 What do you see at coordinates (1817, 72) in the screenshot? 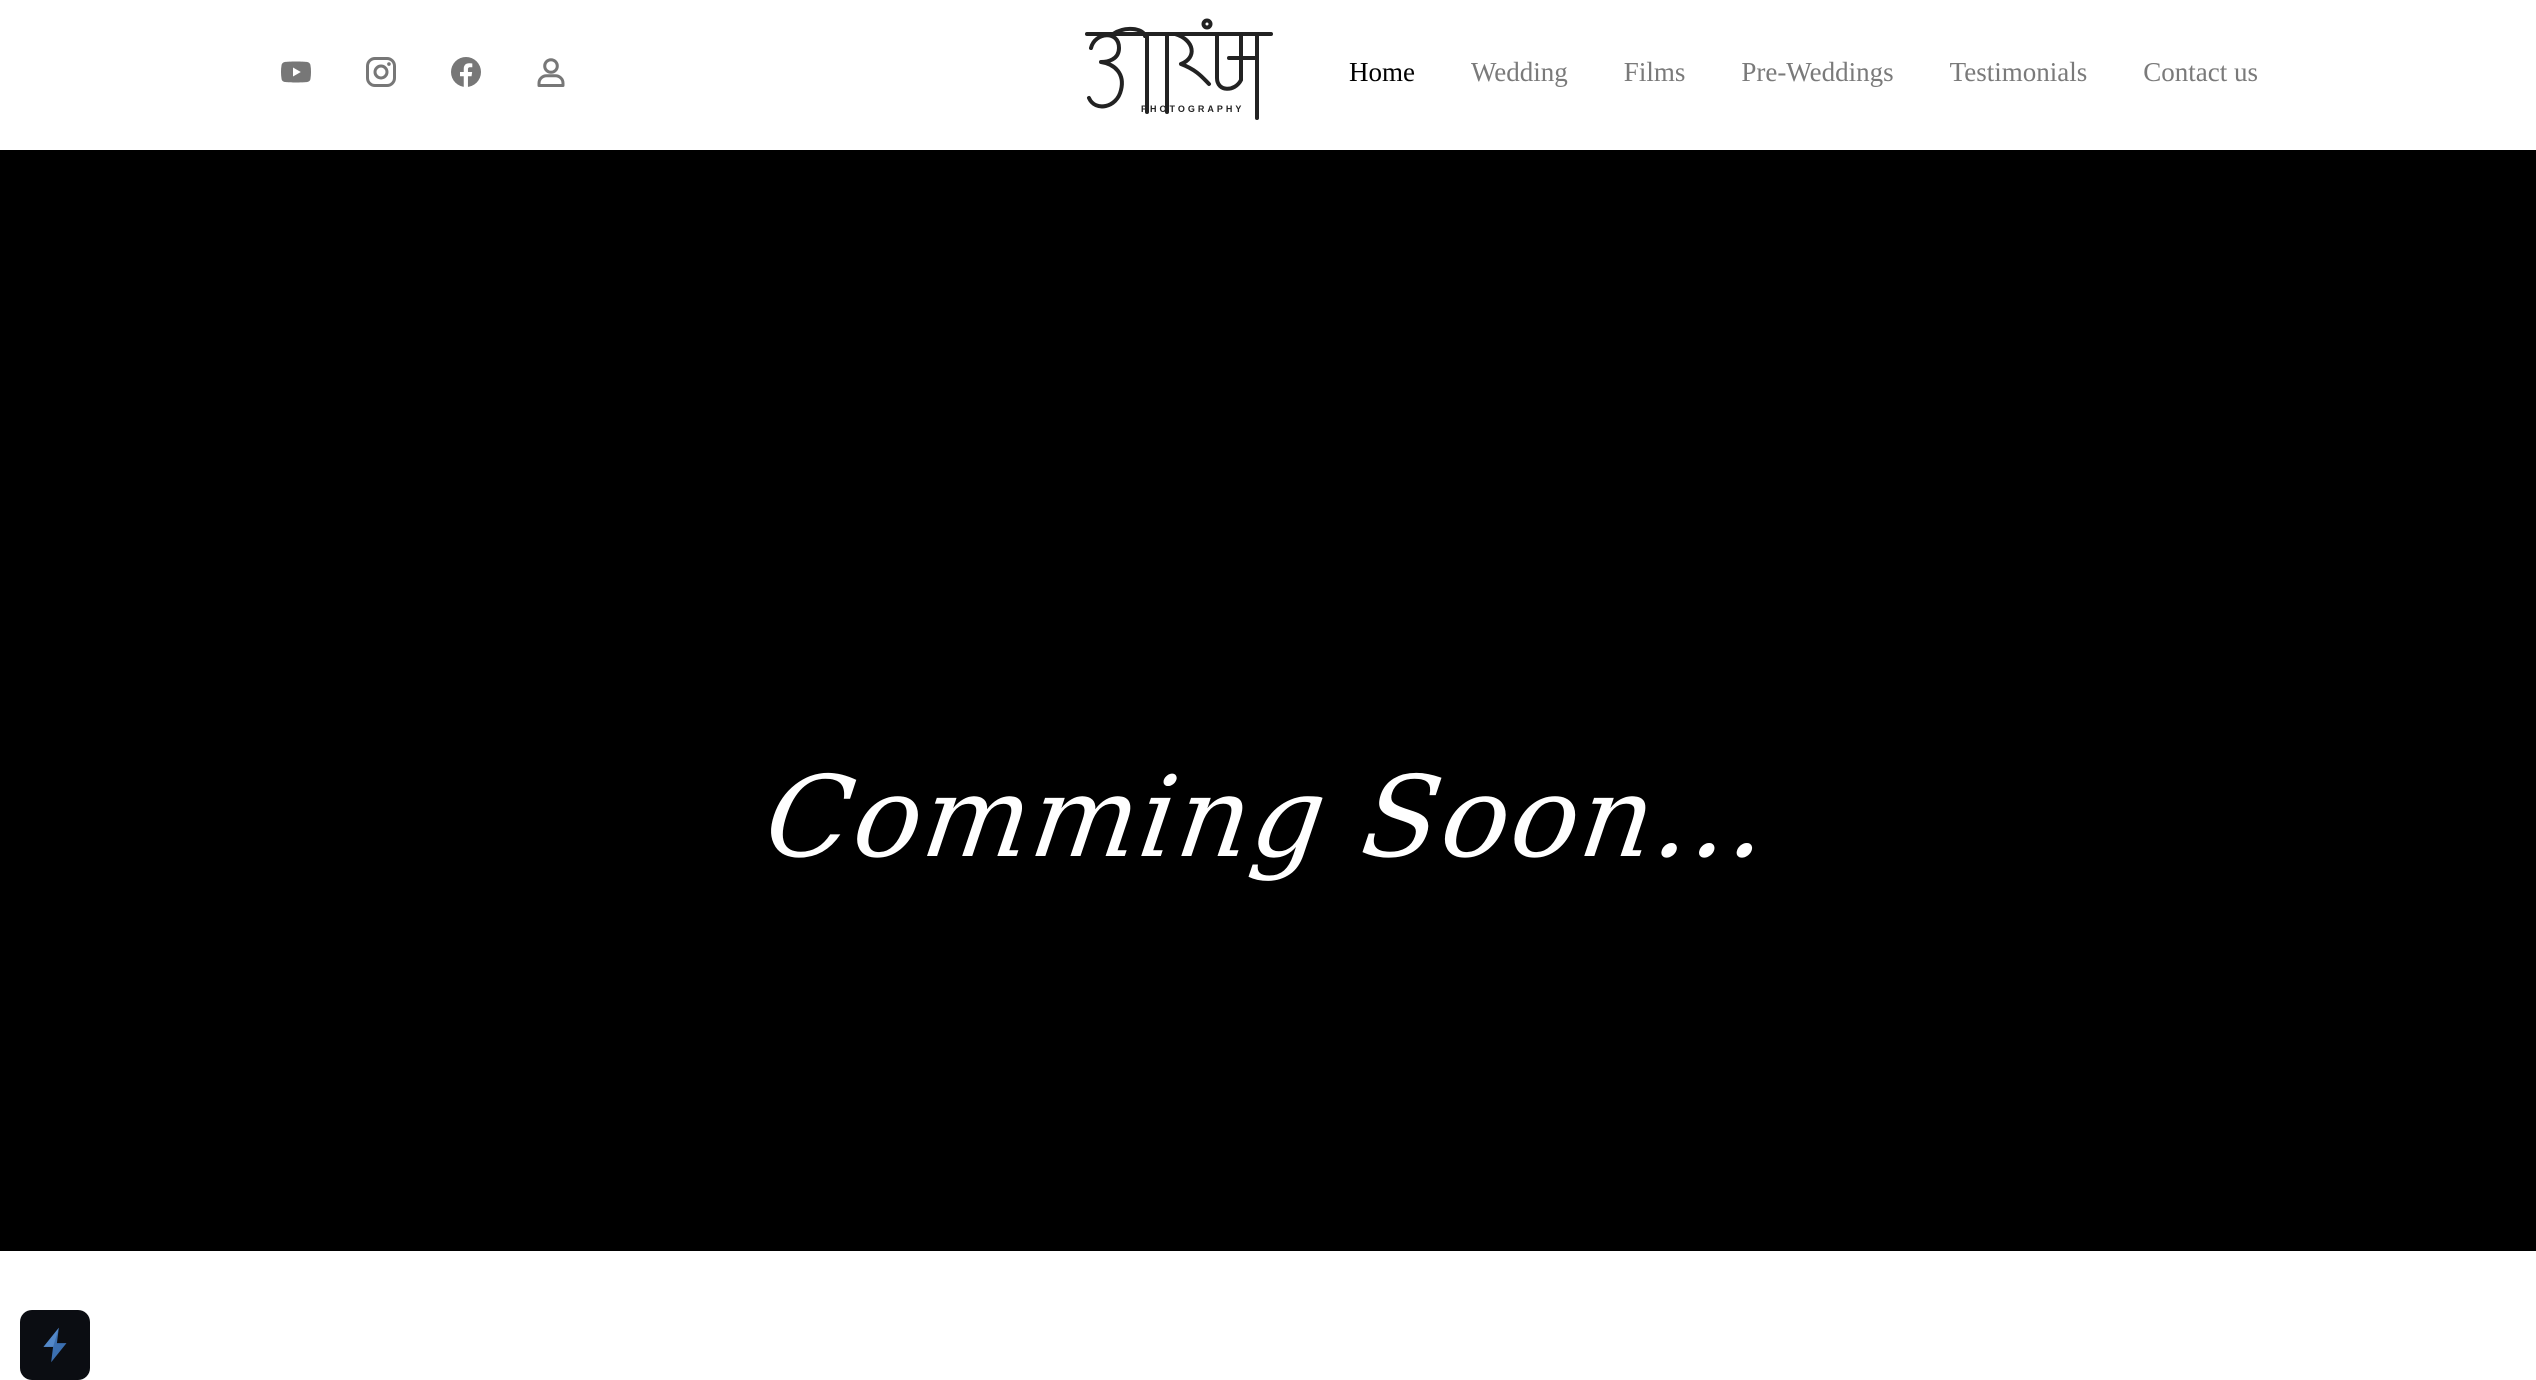
I see `nav-pre-weddings: Pre-Weddings` at bounding box center [1817, 72].